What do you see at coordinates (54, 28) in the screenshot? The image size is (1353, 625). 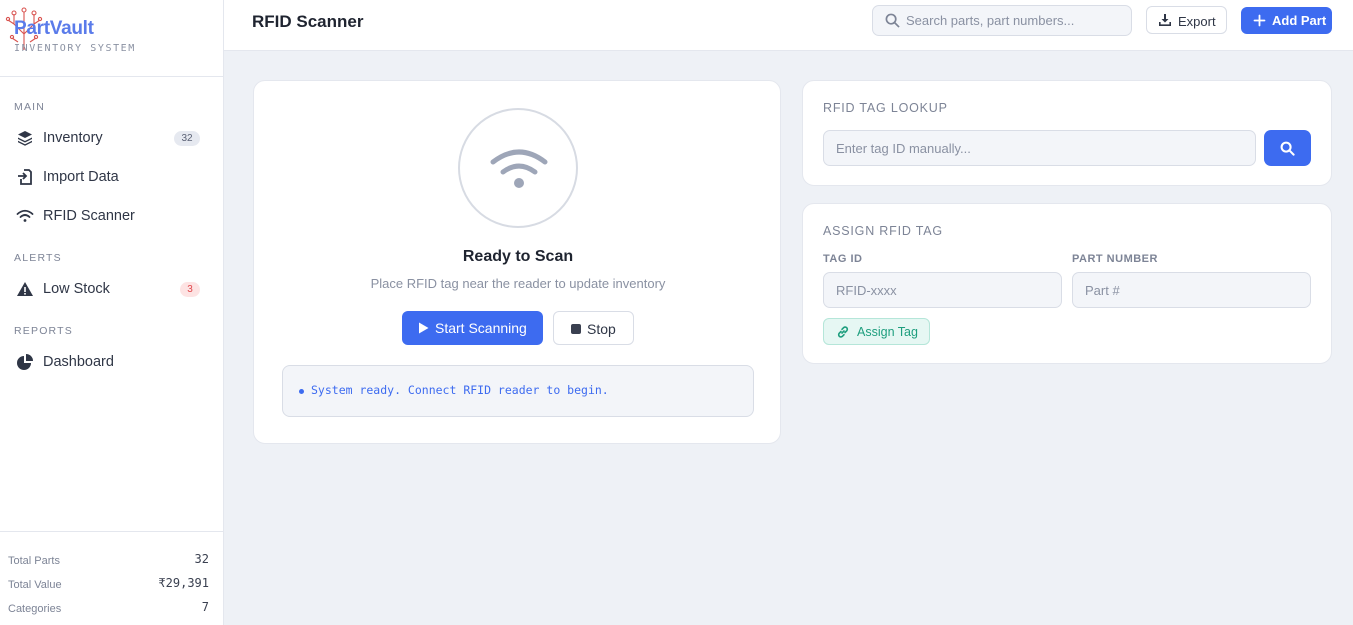 I see `brand-name: PartVault` at bounding box center [54, 28].